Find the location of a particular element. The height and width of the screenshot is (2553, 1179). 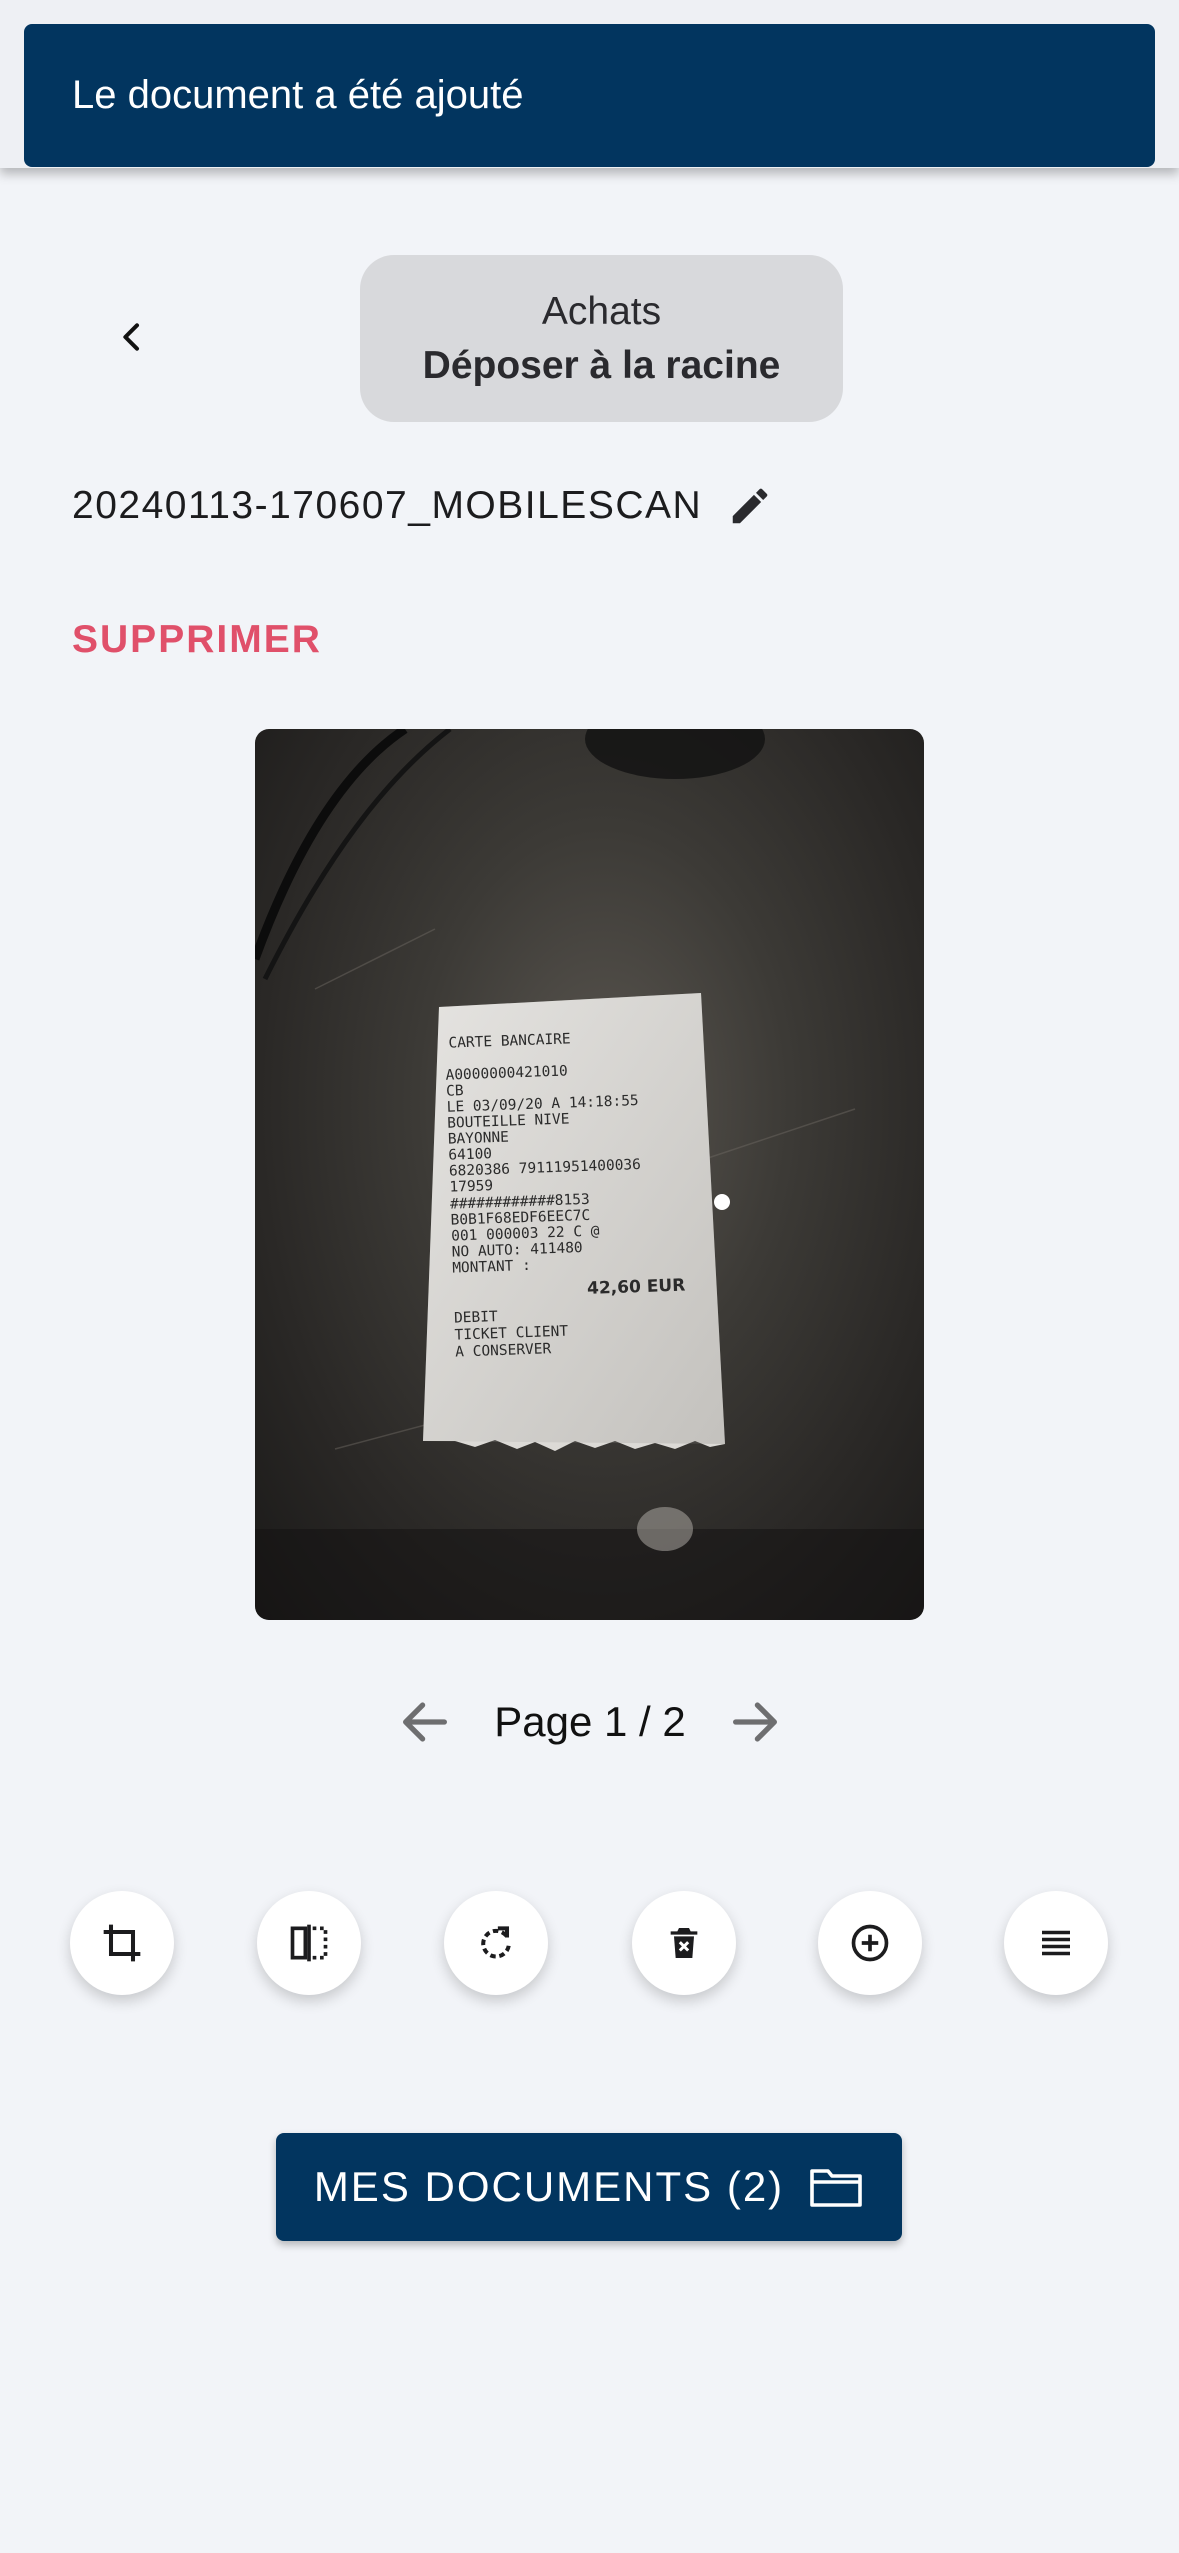

plus-circle-icon is located at coordinates (870, 1943).